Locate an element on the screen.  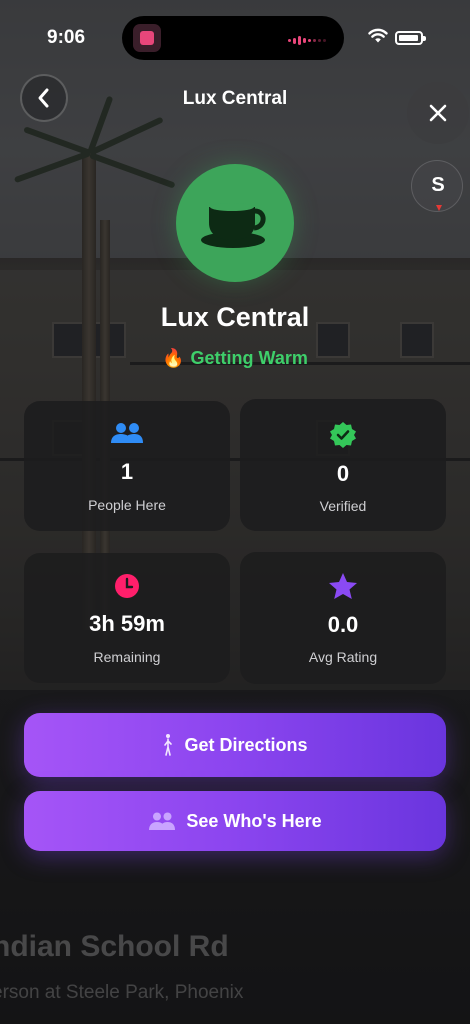
place-category-icon is located at coordinates (235, 223).